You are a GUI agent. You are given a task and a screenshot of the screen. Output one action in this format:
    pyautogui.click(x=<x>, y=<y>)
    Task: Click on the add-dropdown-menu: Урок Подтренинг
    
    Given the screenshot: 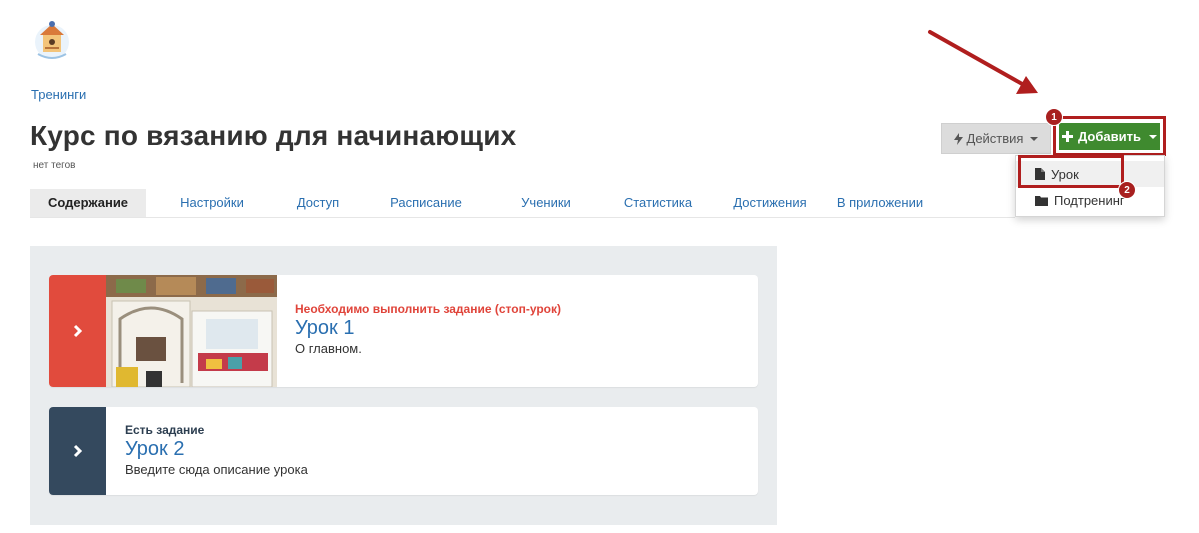 What is the action you would take?
    pyautogui.click(x=1090, y=186)
    